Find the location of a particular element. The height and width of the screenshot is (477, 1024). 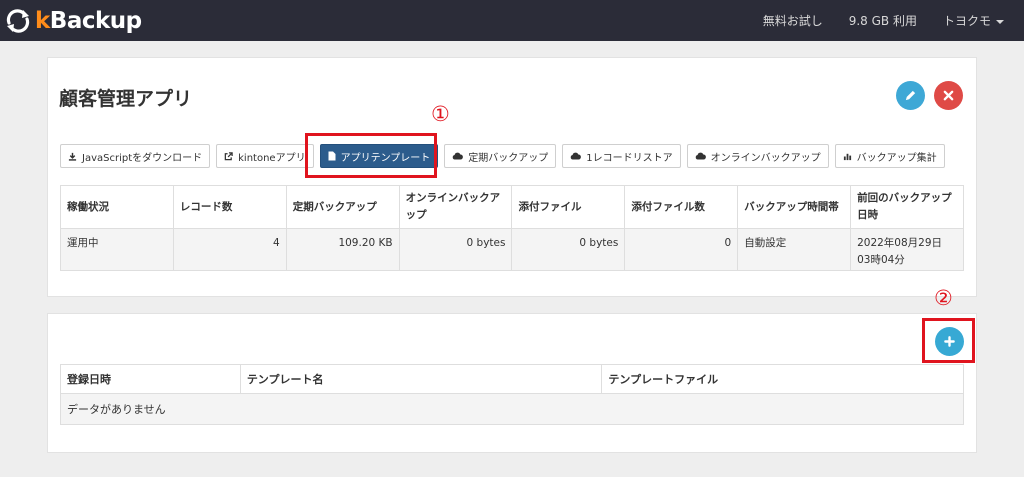

nav-right: 無料お試し 9.8 GB 利用 トヨクモ is located at coordinates (870, 20).